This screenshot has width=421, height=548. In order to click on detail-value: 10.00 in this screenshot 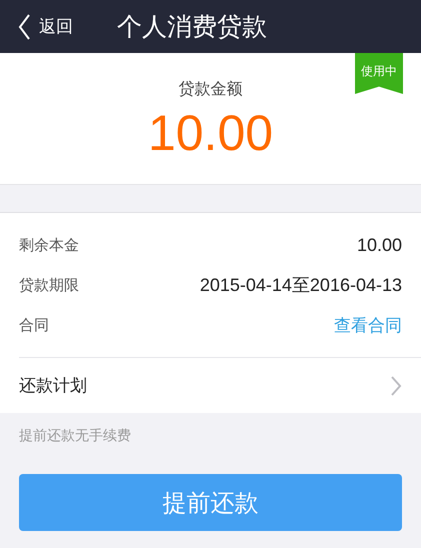, I will do `click(379, 245)`.